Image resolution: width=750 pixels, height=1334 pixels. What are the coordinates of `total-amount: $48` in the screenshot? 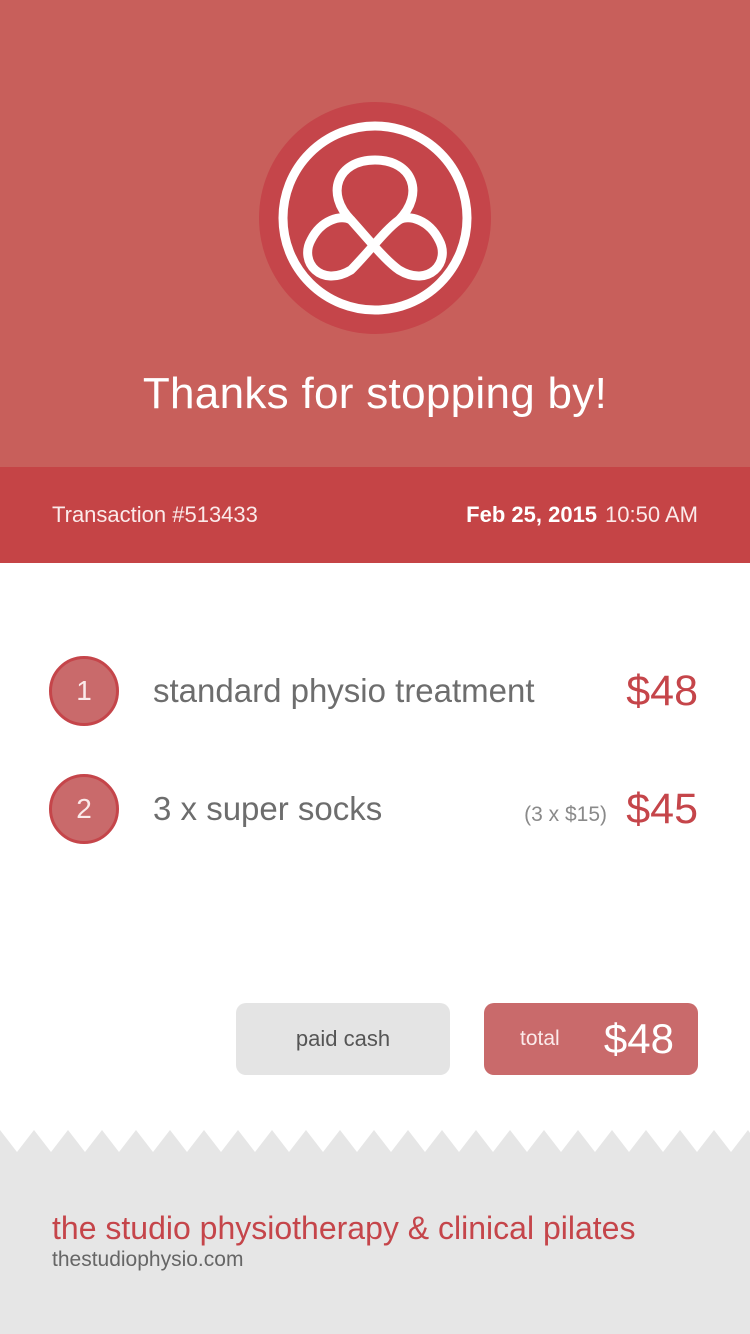 It's located at (638, 1038).